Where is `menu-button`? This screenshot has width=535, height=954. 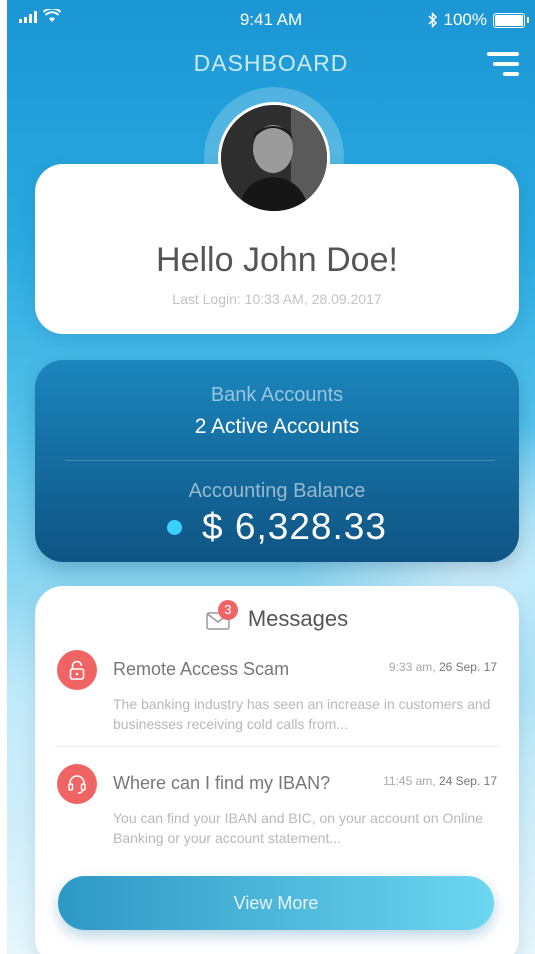
menu-button is located at coordinates (503, 65).